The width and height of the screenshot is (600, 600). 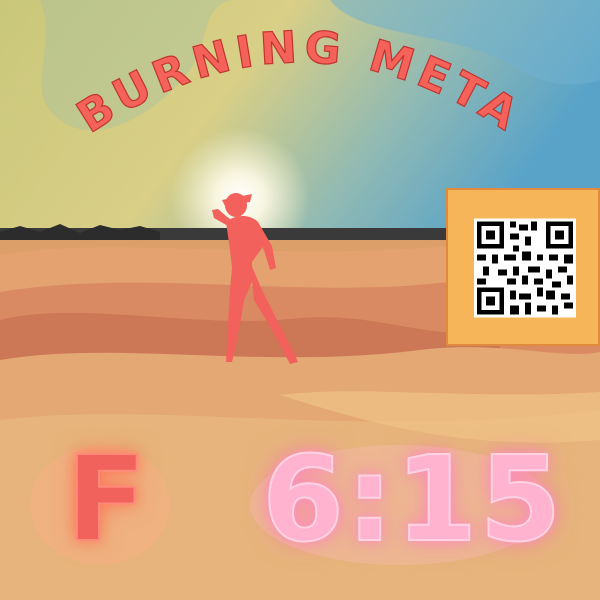 I want to click on weekday-indicator: F, so click(x=106, y=499).